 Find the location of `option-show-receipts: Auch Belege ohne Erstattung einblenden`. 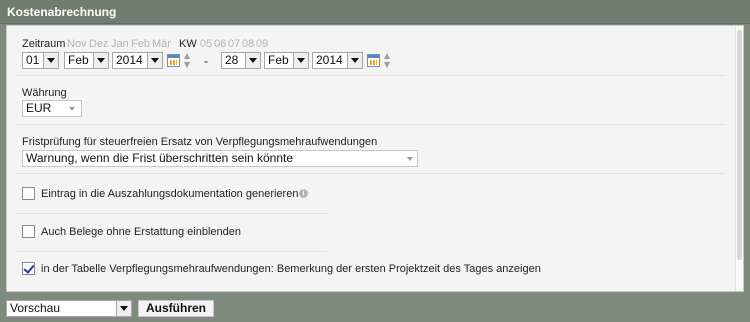

option-show-receipts: Auch Belege ohne Erstattung einblenden is located at coordinates (171, 233).